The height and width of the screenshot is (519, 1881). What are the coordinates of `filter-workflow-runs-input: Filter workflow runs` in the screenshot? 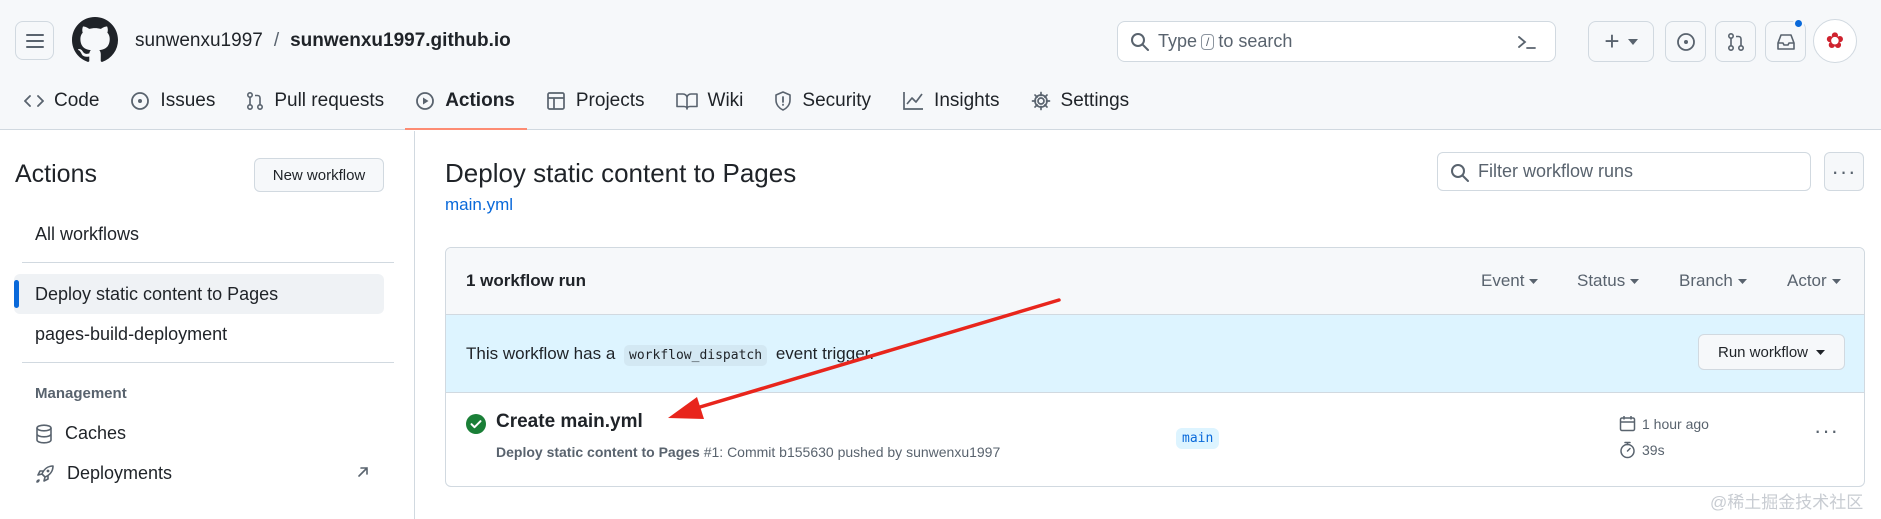 It's located at (1624, 171).